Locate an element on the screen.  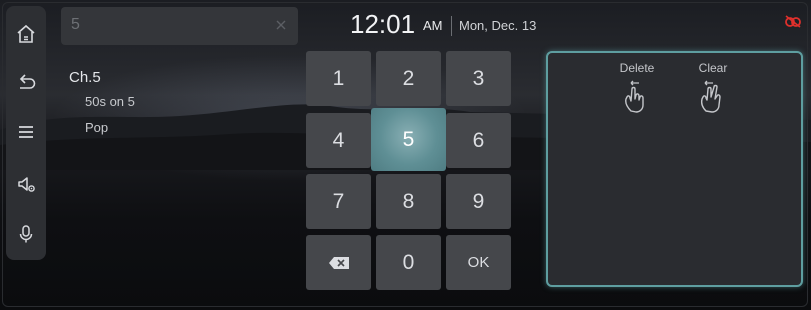
home-icon is located at coordinates (26, 33).